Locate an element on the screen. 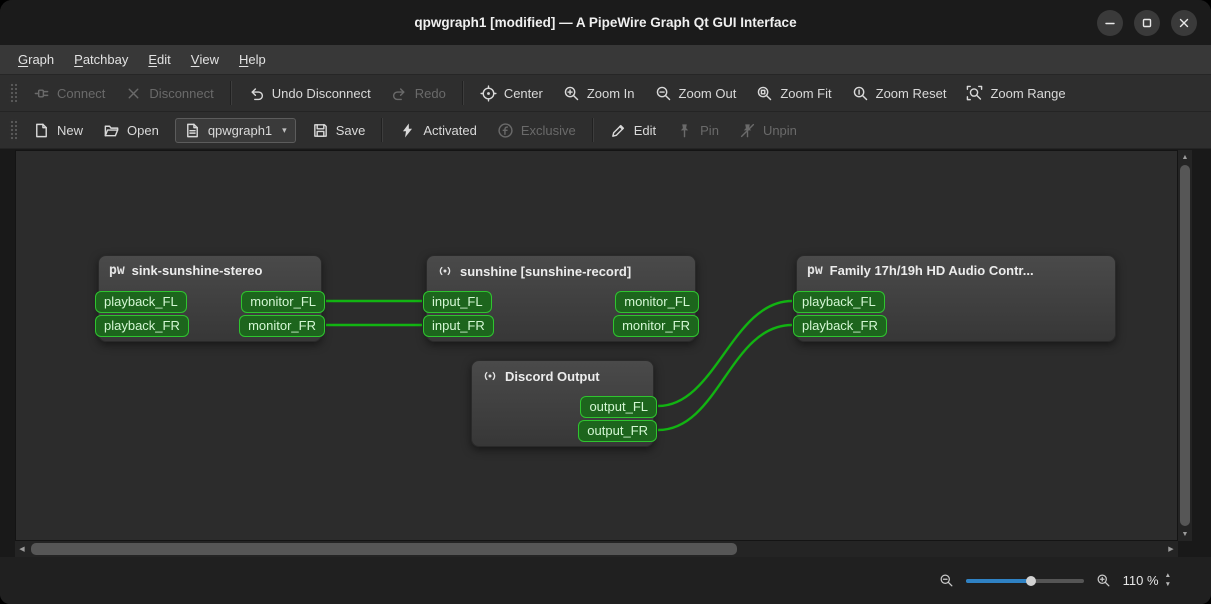 Image resolution: width=1211 pixels, height=604 pixels. undo-disconnect-button: Undo Disconnect is located at coordinates (309, 93).